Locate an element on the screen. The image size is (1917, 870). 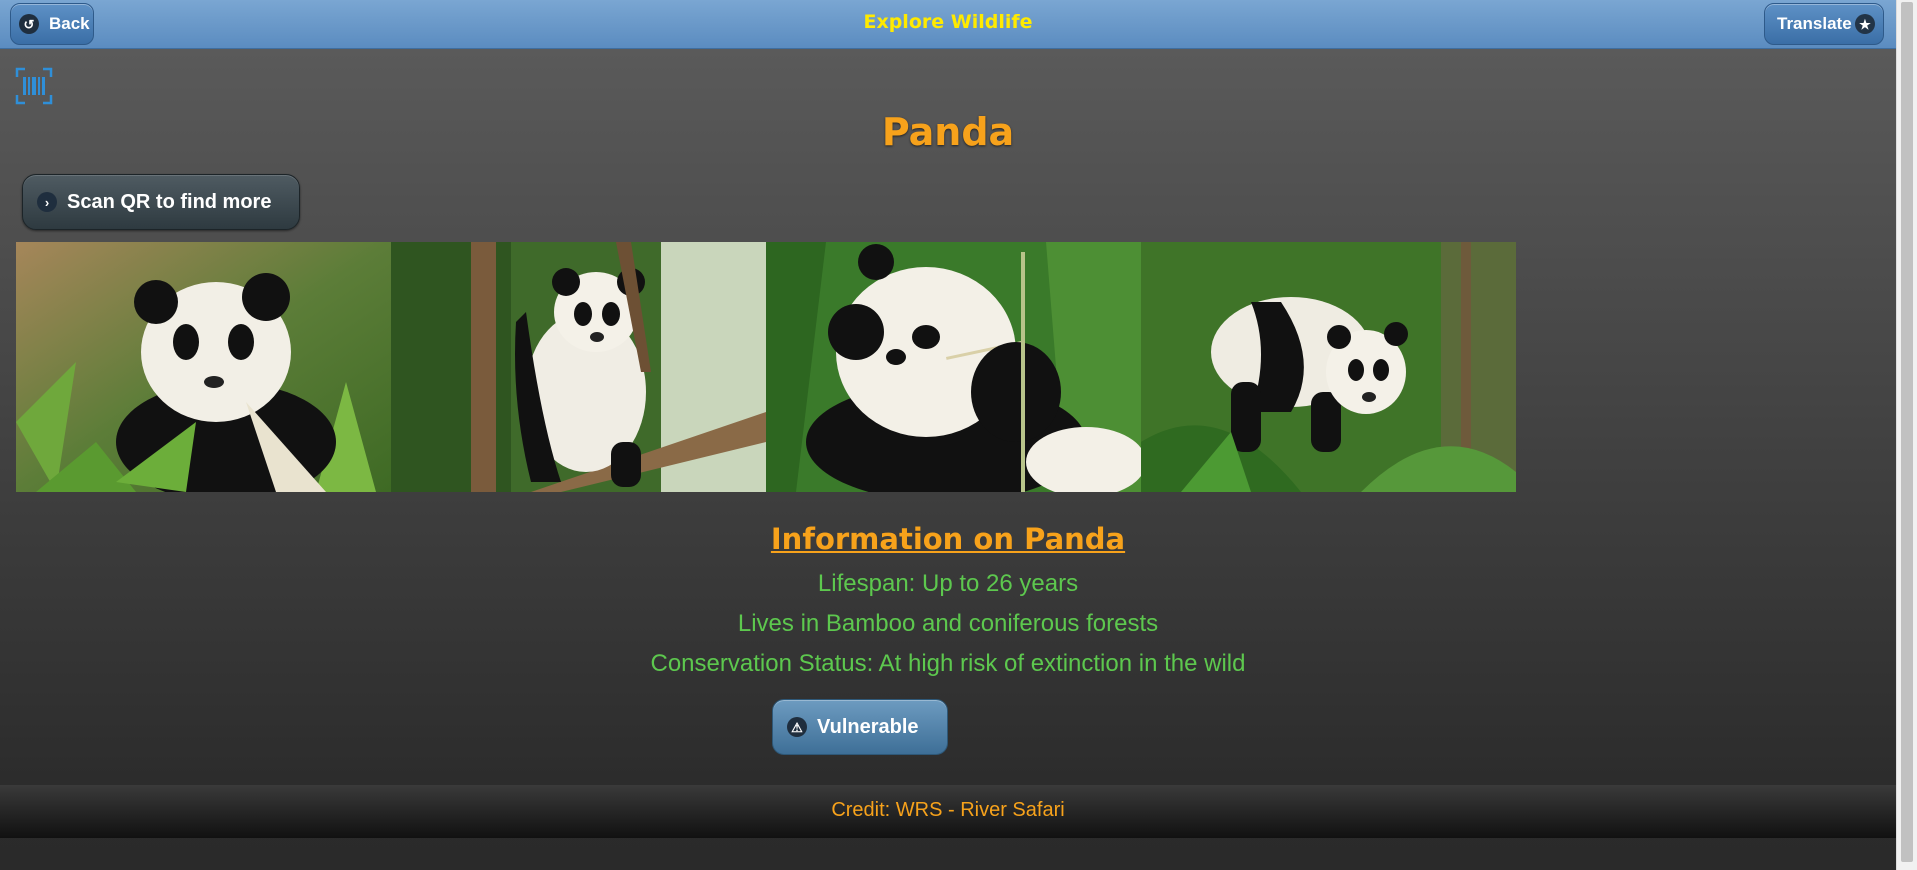
page-header-title: Explore Wildlife is located at coordinates (948, 22).